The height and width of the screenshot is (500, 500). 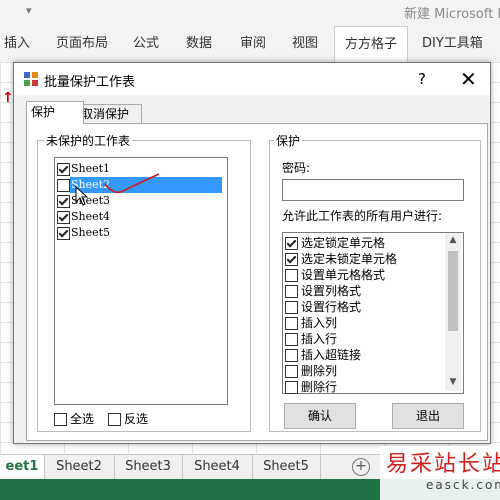 I want to click on excel-ribbon-tabs: 插入 页面布局 公式 数据 审阅 视图 方方格子 DIY工具箱, so click(x=250, y=44).